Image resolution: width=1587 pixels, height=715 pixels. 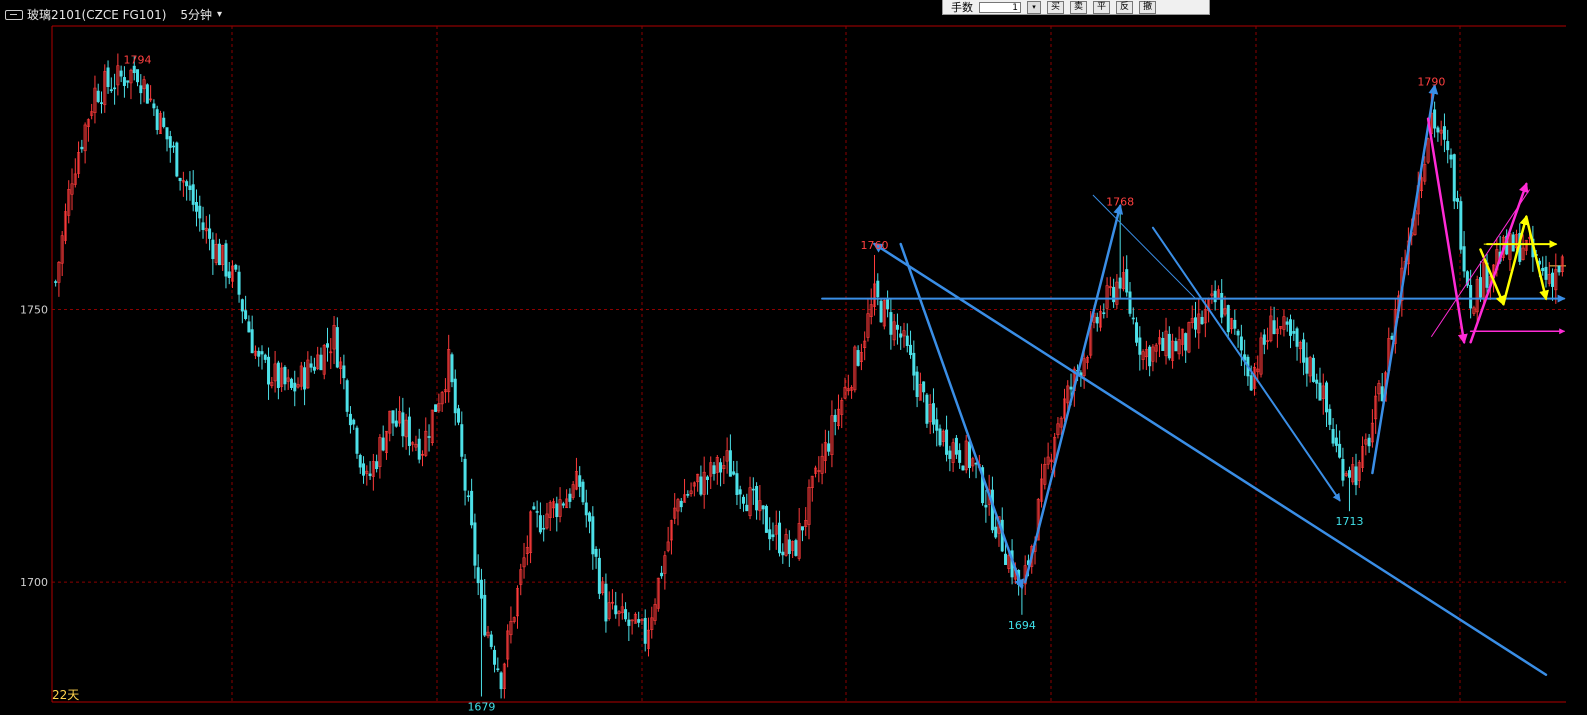 What do you see at coordinates (1120, 201) in the screenshot?
I see `high-price-label: 1768` at bounding box center [1120, 201].